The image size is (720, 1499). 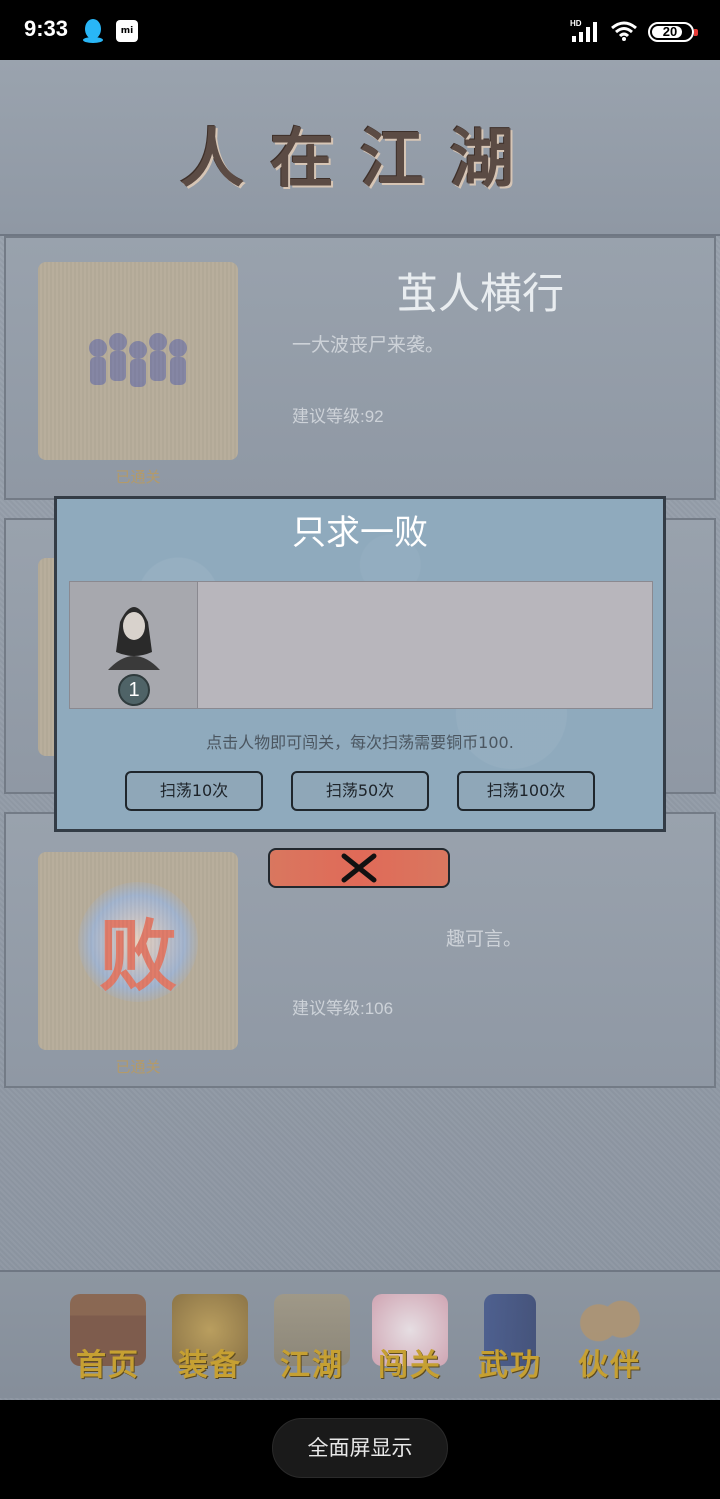 I want to click on qq-icon, so click(x=93, y=31).